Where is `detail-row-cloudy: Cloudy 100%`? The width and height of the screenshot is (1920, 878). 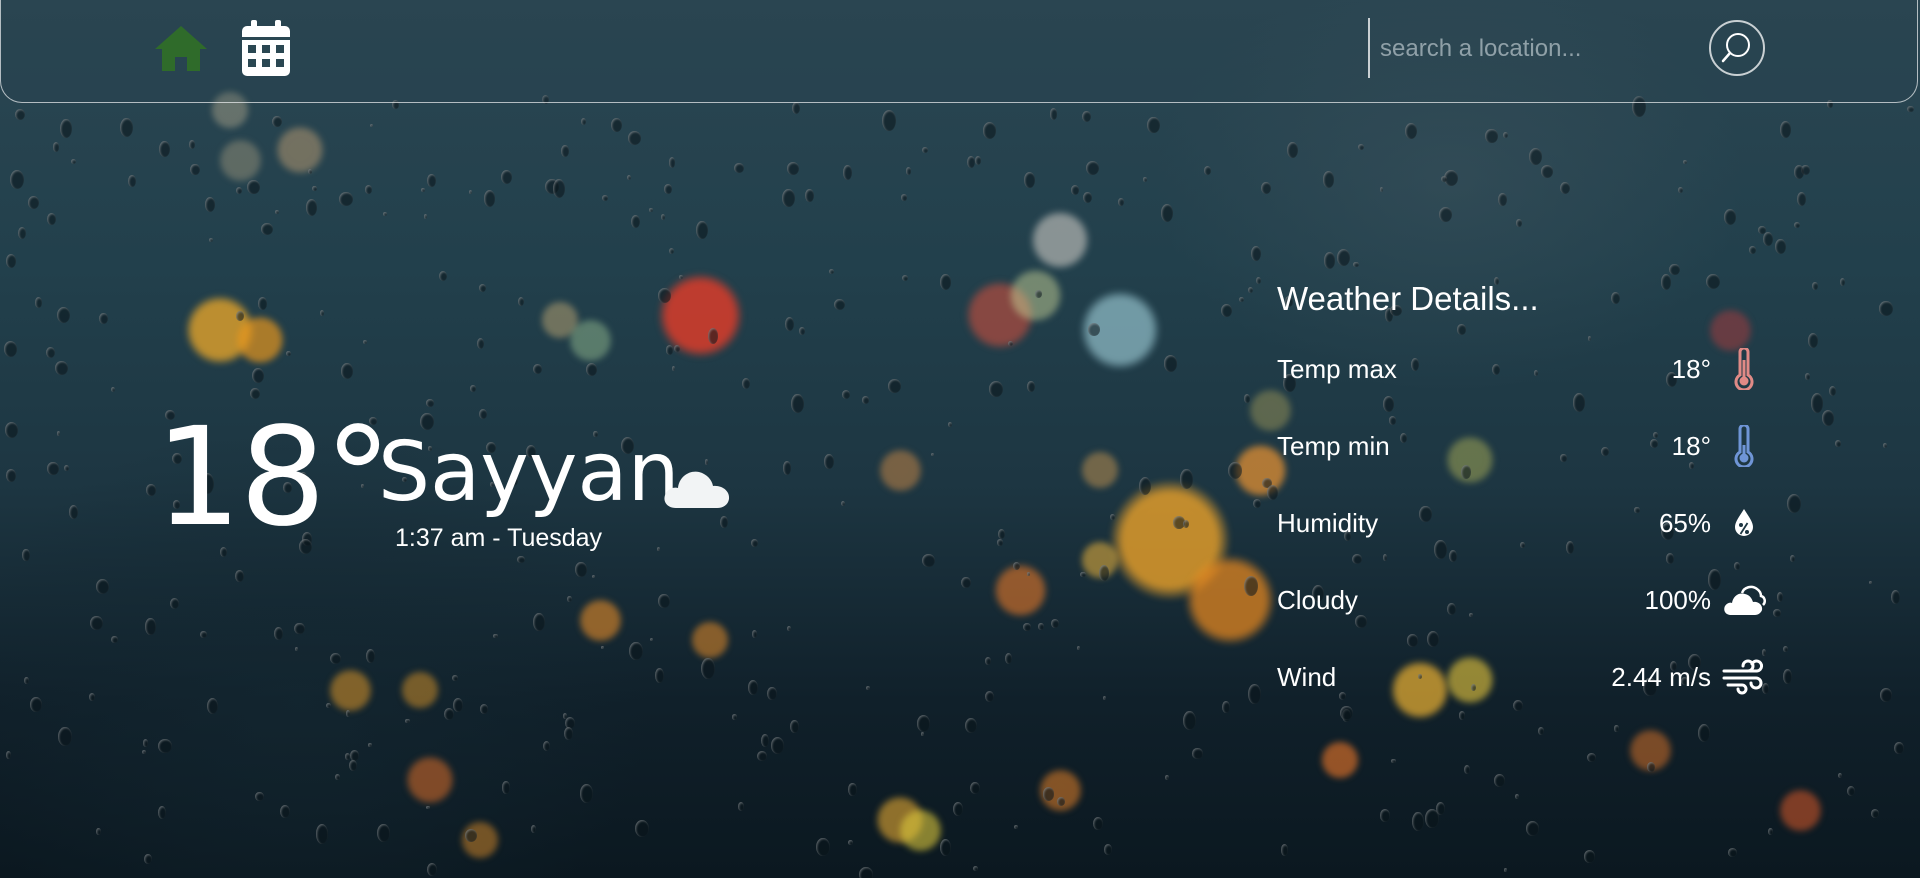 detail-row-cloudy: Cloudy 100% is located at coordinates (1522, 609).